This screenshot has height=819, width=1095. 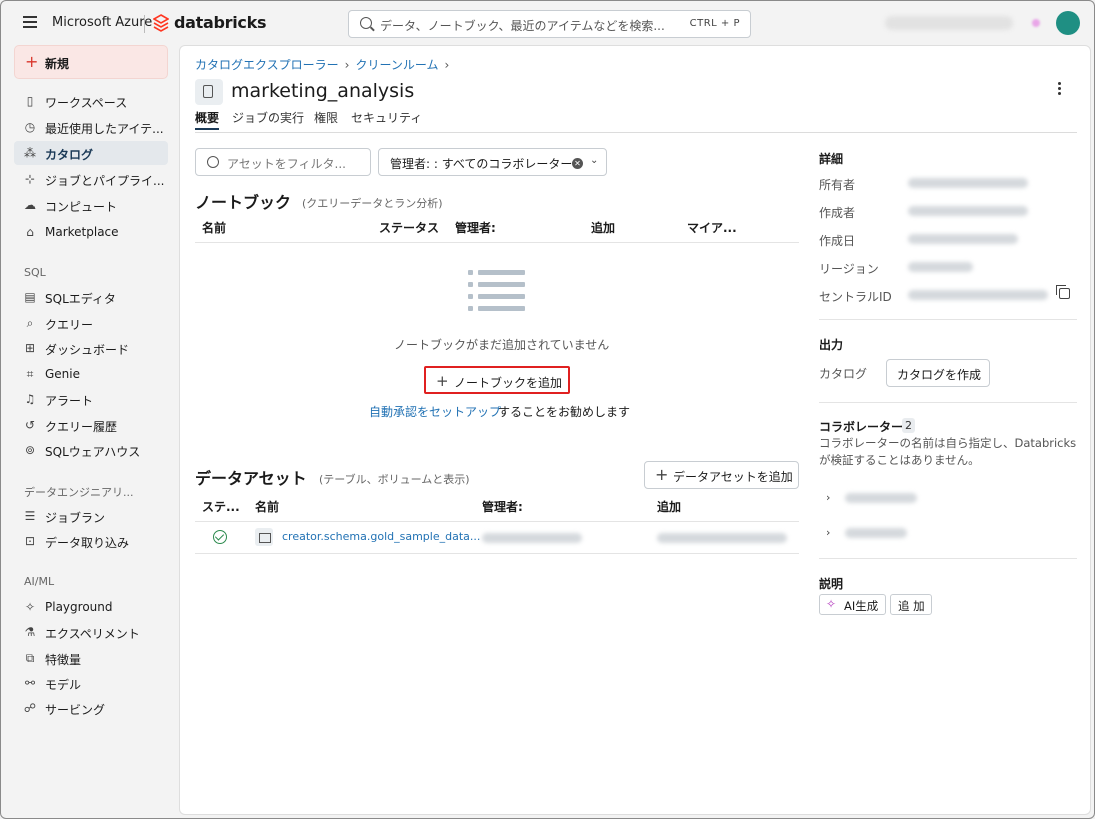 What do you see at coordinates (30, 323) in the screenshot?
I see `query-icon: ⌕` at bounding box center [30, 323].